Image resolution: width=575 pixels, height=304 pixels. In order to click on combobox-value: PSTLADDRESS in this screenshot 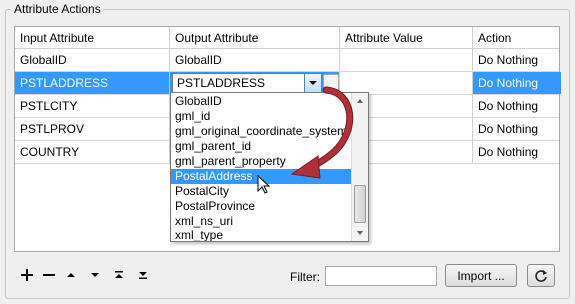, I will do `click(221, 83)`.